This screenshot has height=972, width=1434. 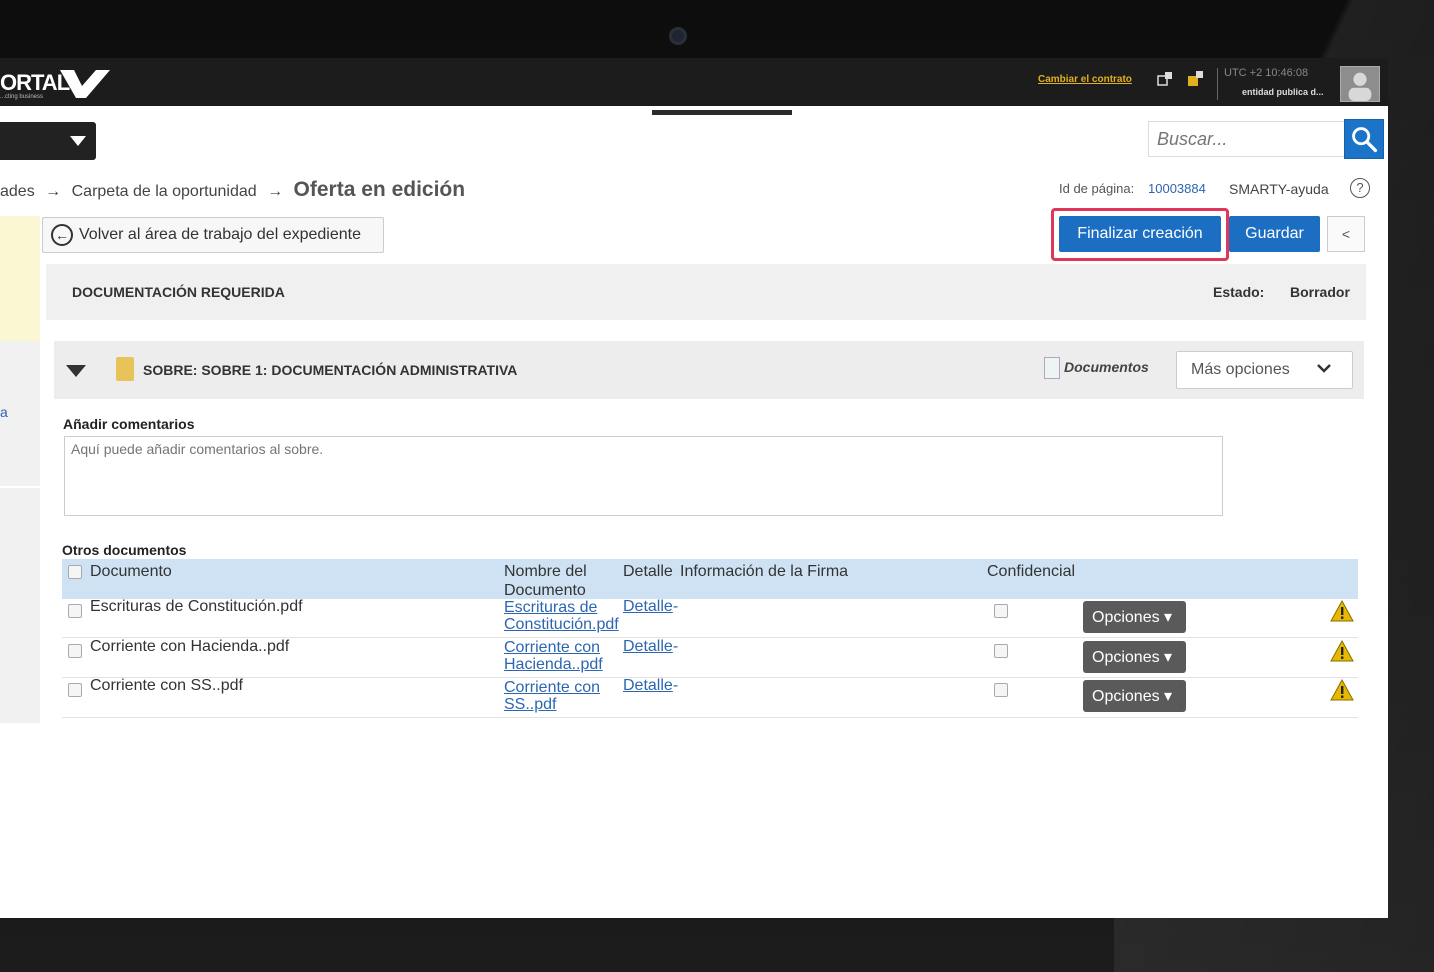 I want to click on document-cell: Corriente con Hacienda..pdf, so click(x=190, y=646).